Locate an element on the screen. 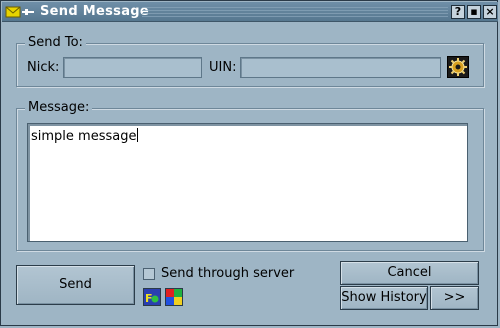 The image size is (500, 328). gear-icon is located at coordinates (458, 67).